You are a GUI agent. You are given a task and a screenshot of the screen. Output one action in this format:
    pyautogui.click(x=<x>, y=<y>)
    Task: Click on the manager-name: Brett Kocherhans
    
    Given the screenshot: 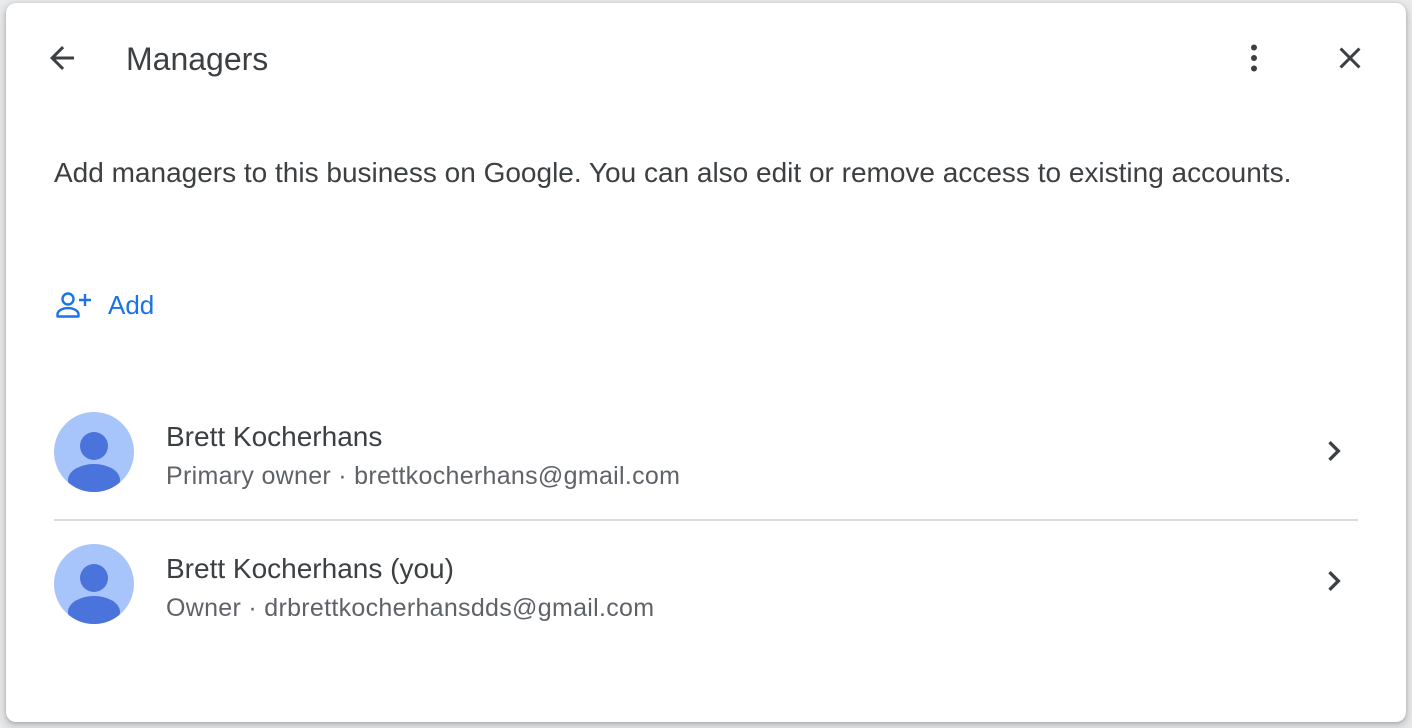 What is the action you would take?
    pyautogui.click(x=274, y=436)
    